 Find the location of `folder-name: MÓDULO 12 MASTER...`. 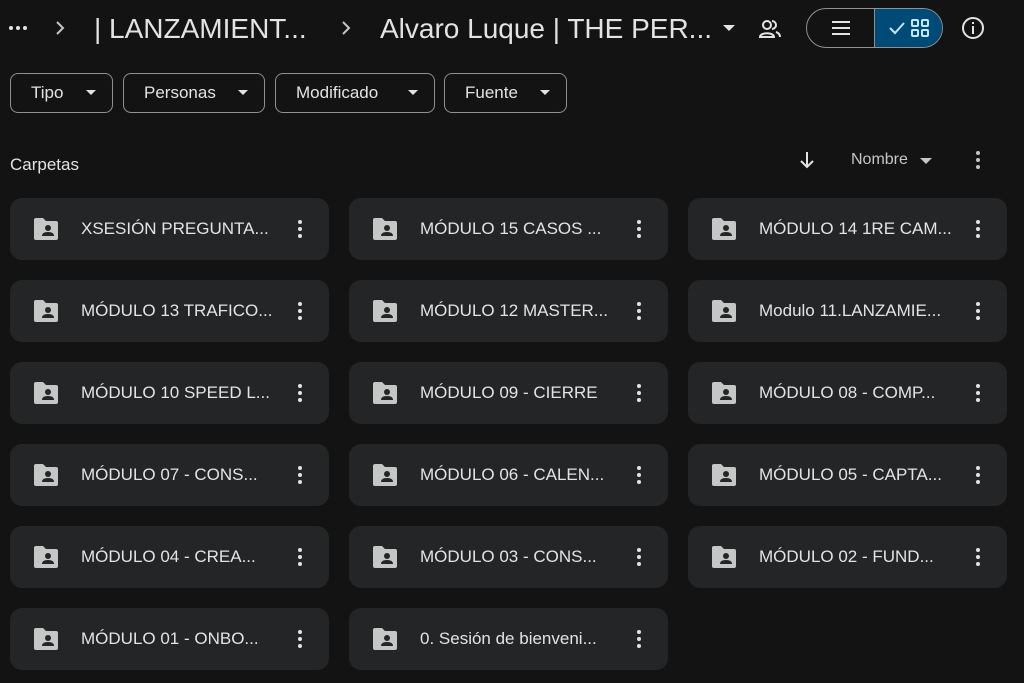

folder-name: MÓDULO 12 MASTER... is located at coordinates (514, 310).